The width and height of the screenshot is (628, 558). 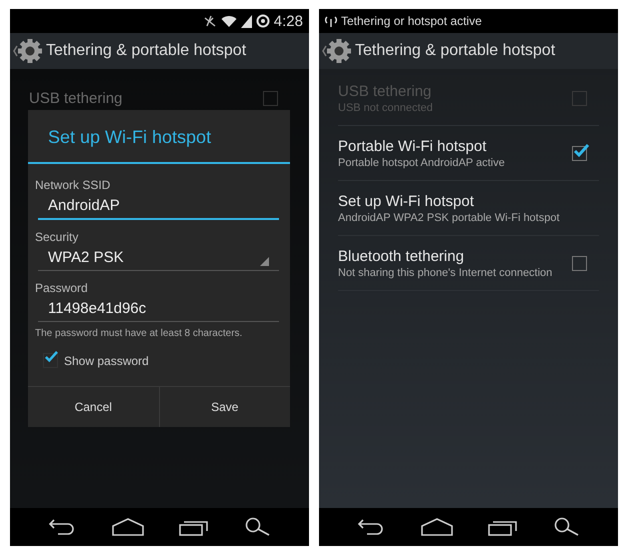 I want to click on dialog-title: Set up Wi-Fi hotspot, so click(x=159, y=137).